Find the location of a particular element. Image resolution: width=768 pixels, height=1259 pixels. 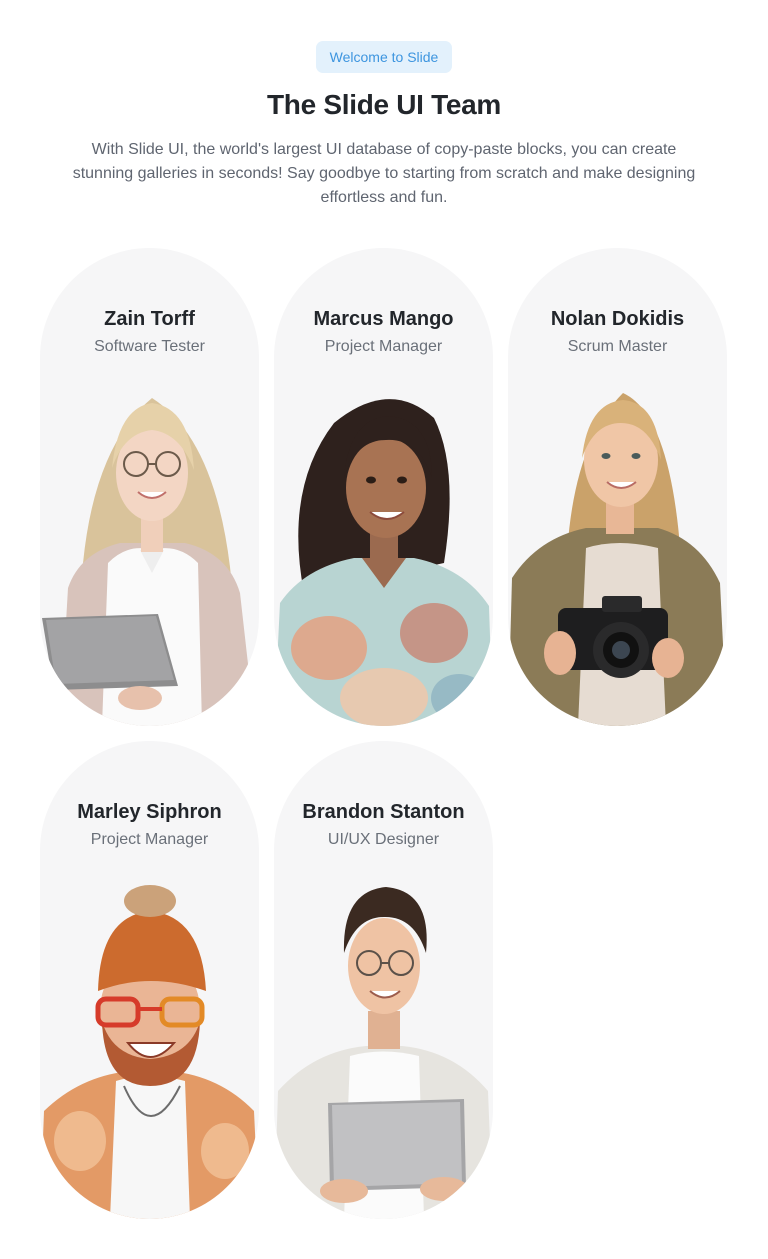

member-name: Brandon Stanton is located at coordinates (383, 812).